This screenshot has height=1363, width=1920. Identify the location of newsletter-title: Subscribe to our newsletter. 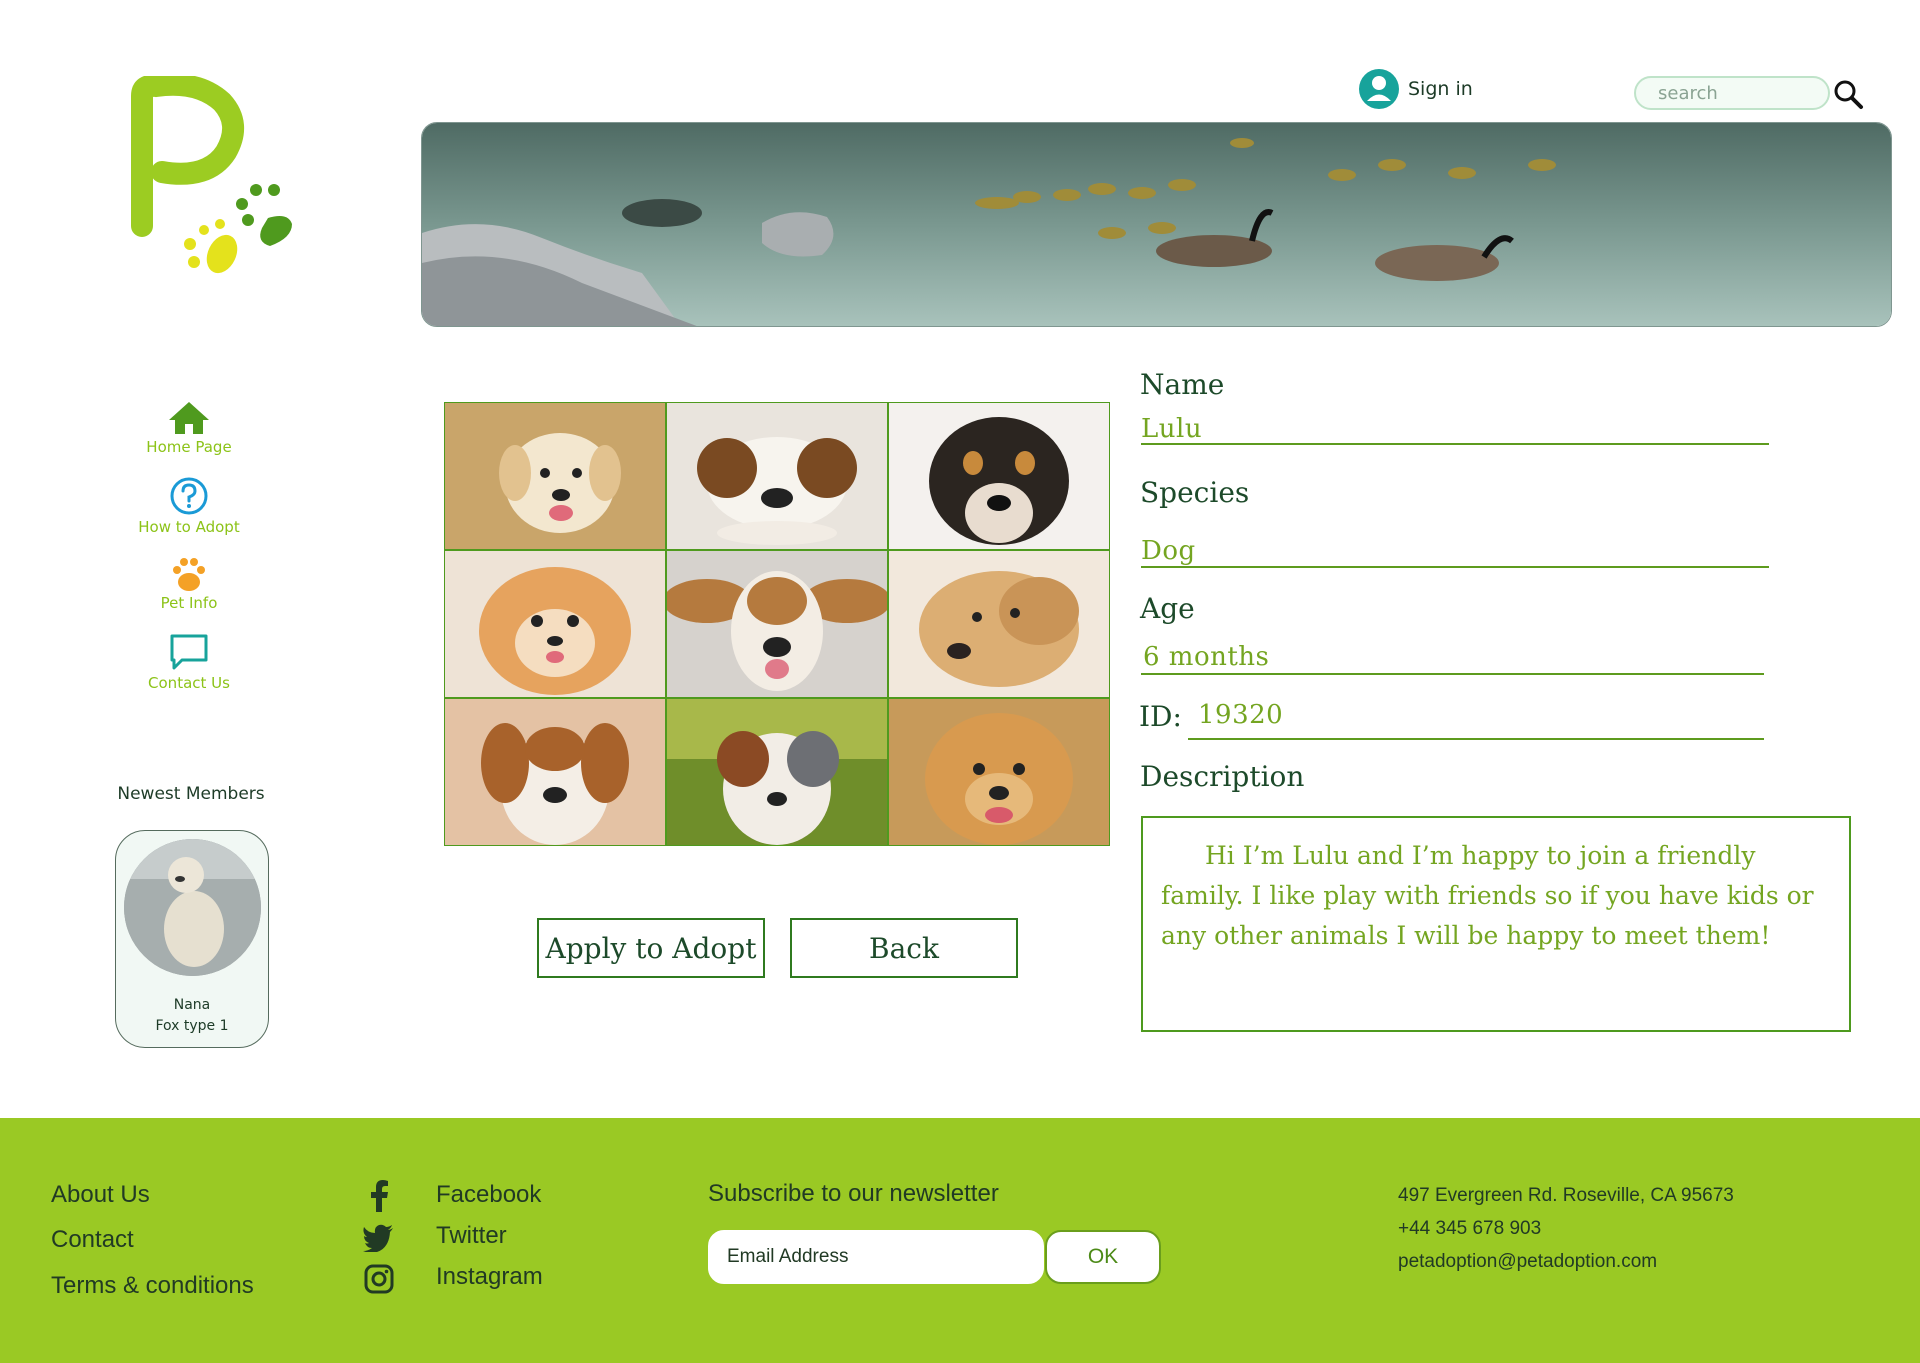
(853, 1193).